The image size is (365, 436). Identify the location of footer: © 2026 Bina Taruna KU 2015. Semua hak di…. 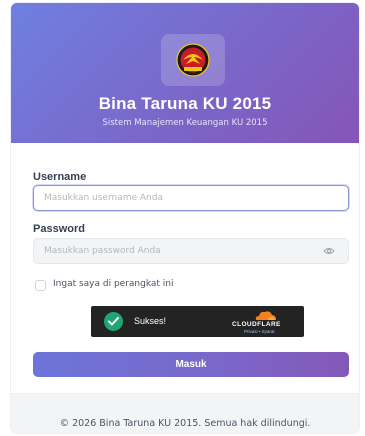
(185, 413).